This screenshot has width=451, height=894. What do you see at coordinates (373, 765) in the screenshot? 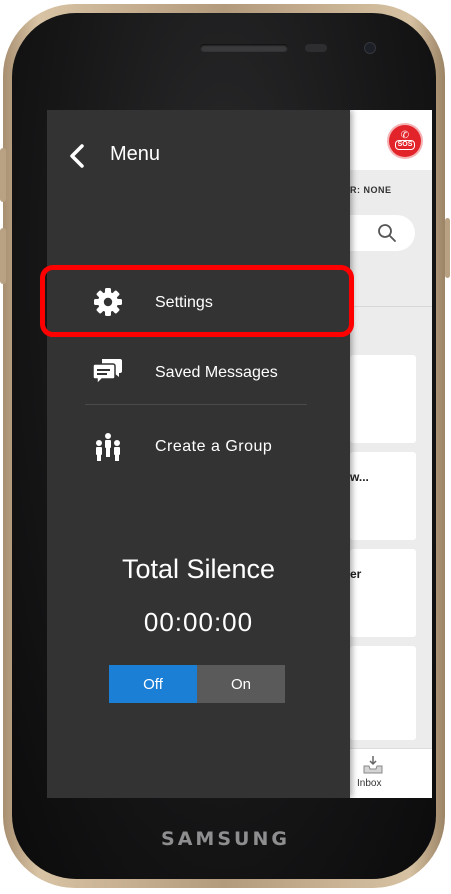
I see `inbox-icon` at bounding box center [373, 765].